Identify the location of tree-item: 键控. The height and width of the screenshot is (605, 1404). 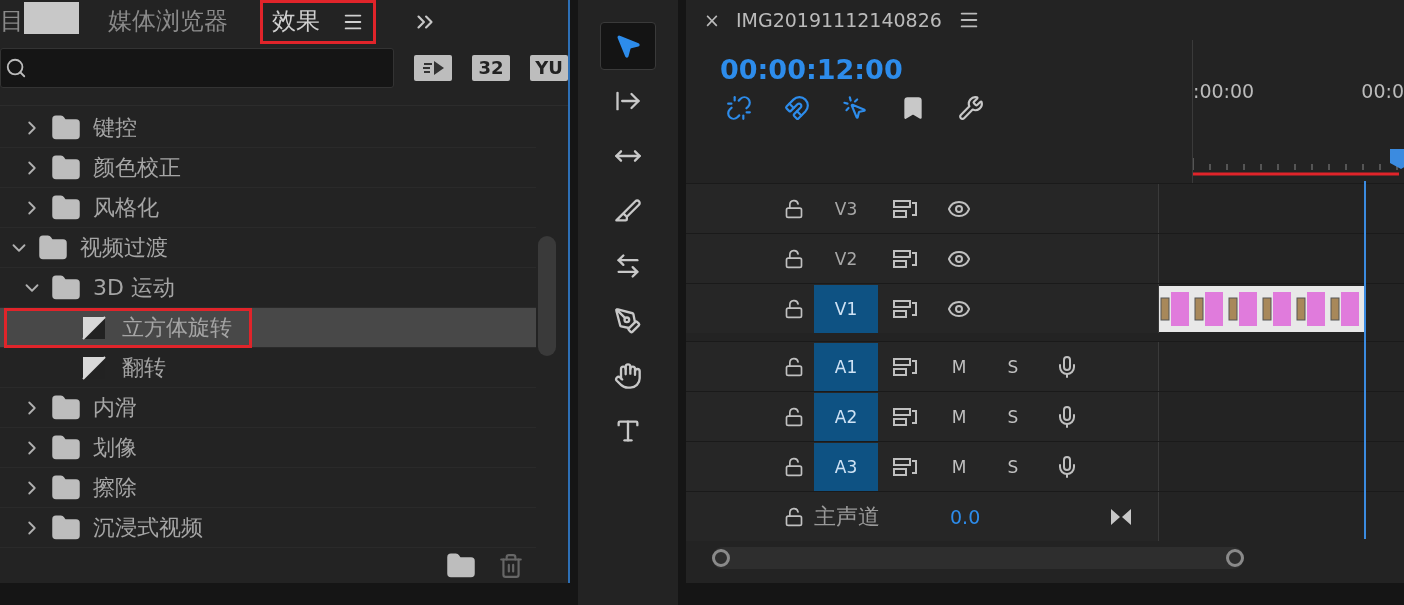
(268, 128).